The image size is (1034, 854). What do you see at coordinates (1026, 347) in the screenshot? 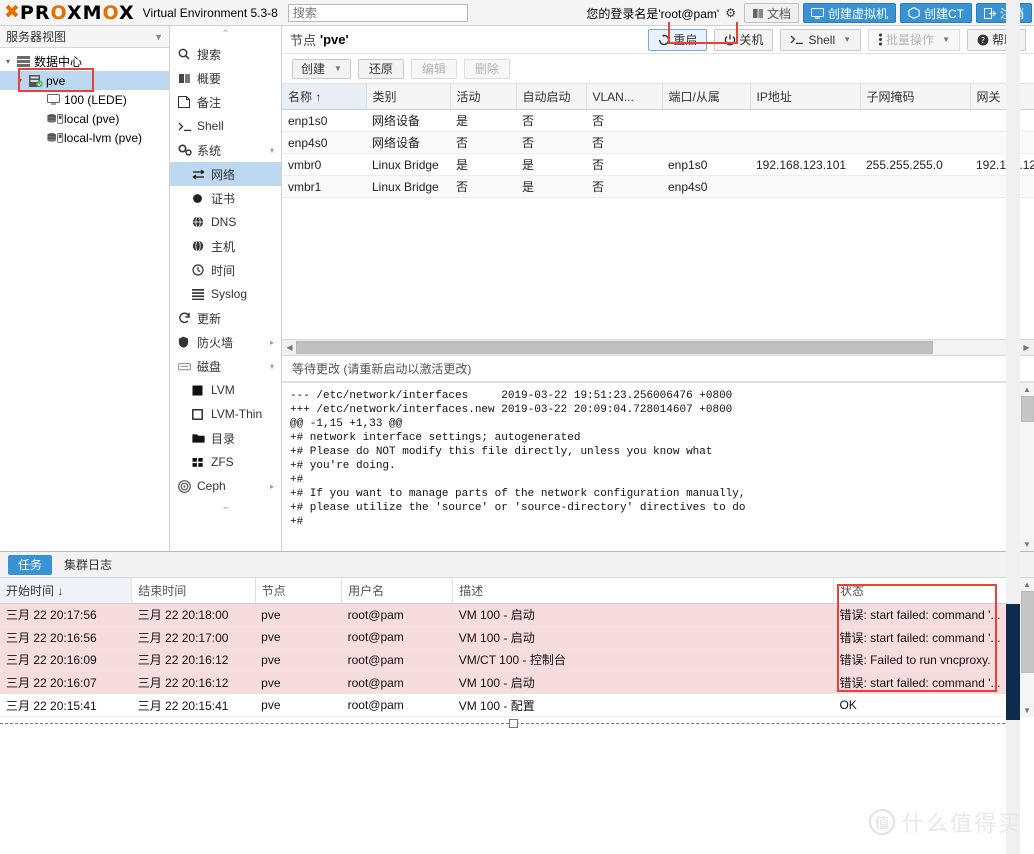
I see `scroll-right-icon: ▶` at bounding box center [1026, 347].